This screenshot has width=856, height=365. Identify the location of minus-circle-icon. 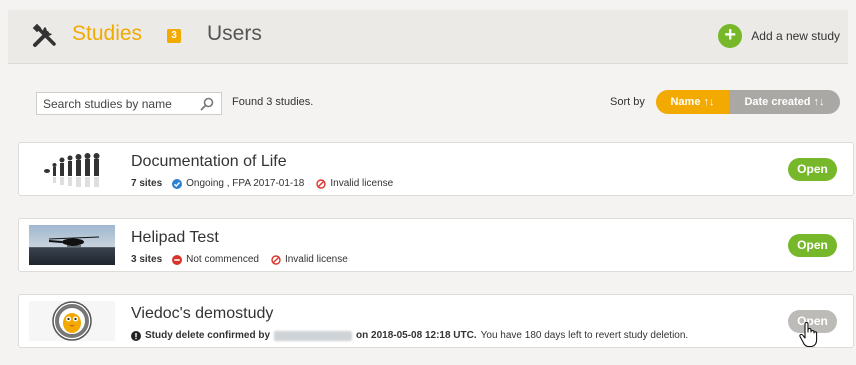
(177, 259).